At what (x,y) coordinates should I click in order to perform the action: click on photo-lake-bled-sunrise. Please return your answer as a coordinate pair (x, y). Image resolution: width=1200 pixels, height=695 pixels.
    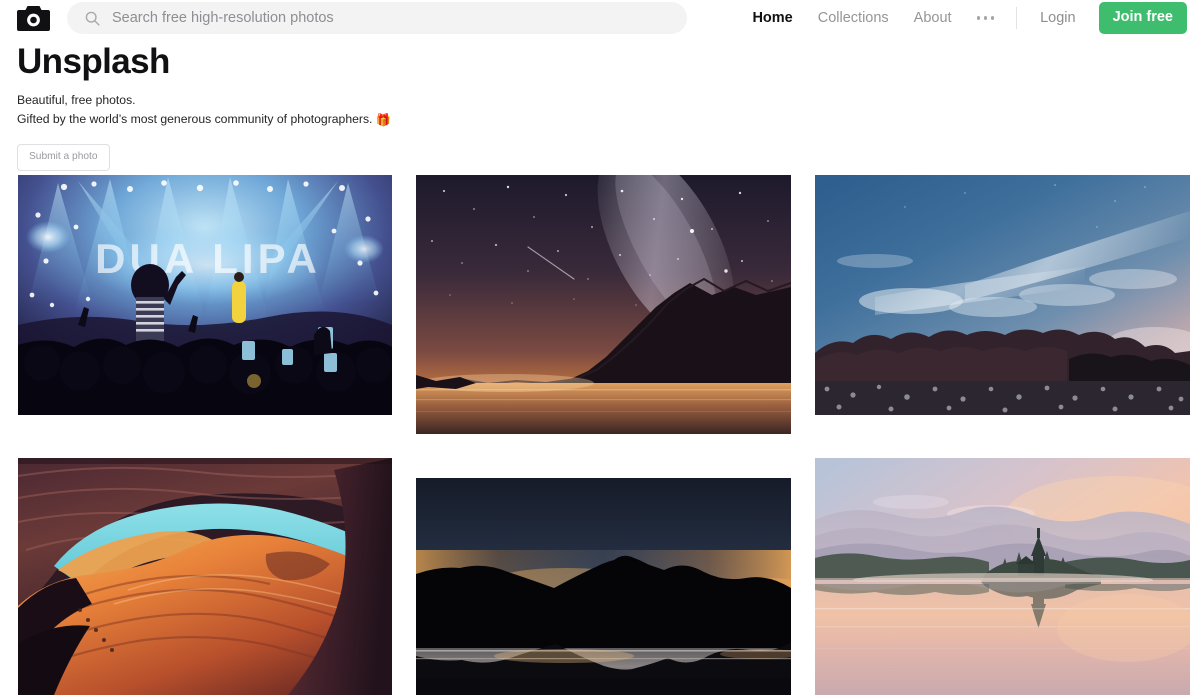
    Looking at the image, I should click on (1002, 576).